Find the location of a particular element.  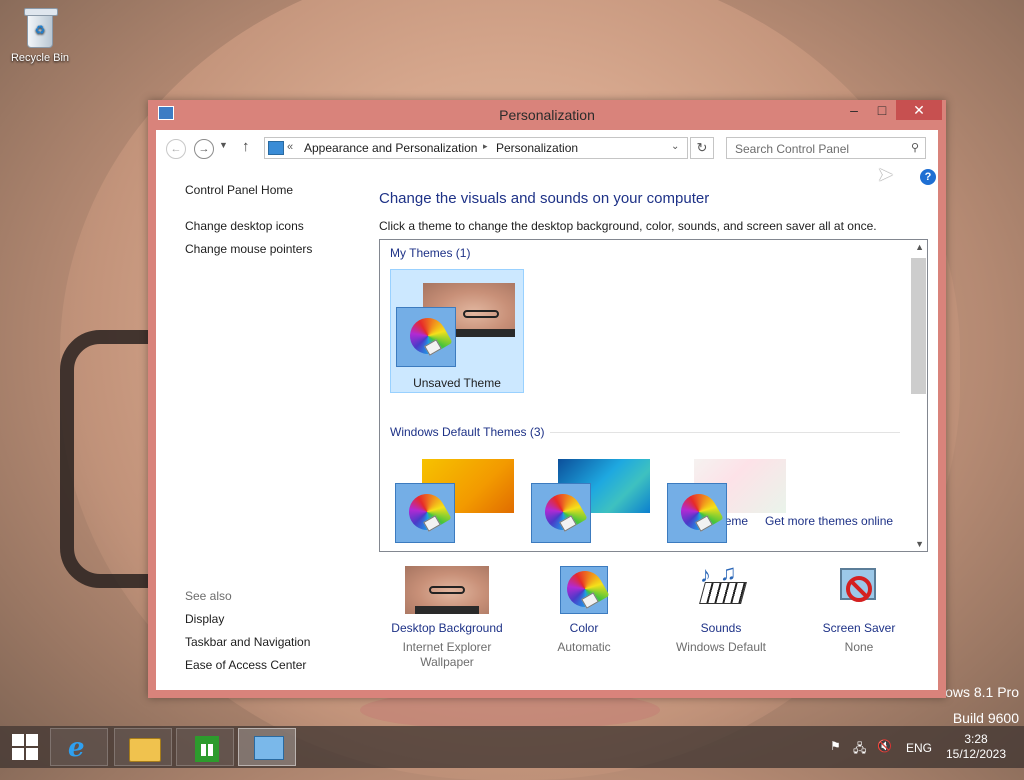

mouse-cursor-icon: ➤ is located at coordinates (885, 175).